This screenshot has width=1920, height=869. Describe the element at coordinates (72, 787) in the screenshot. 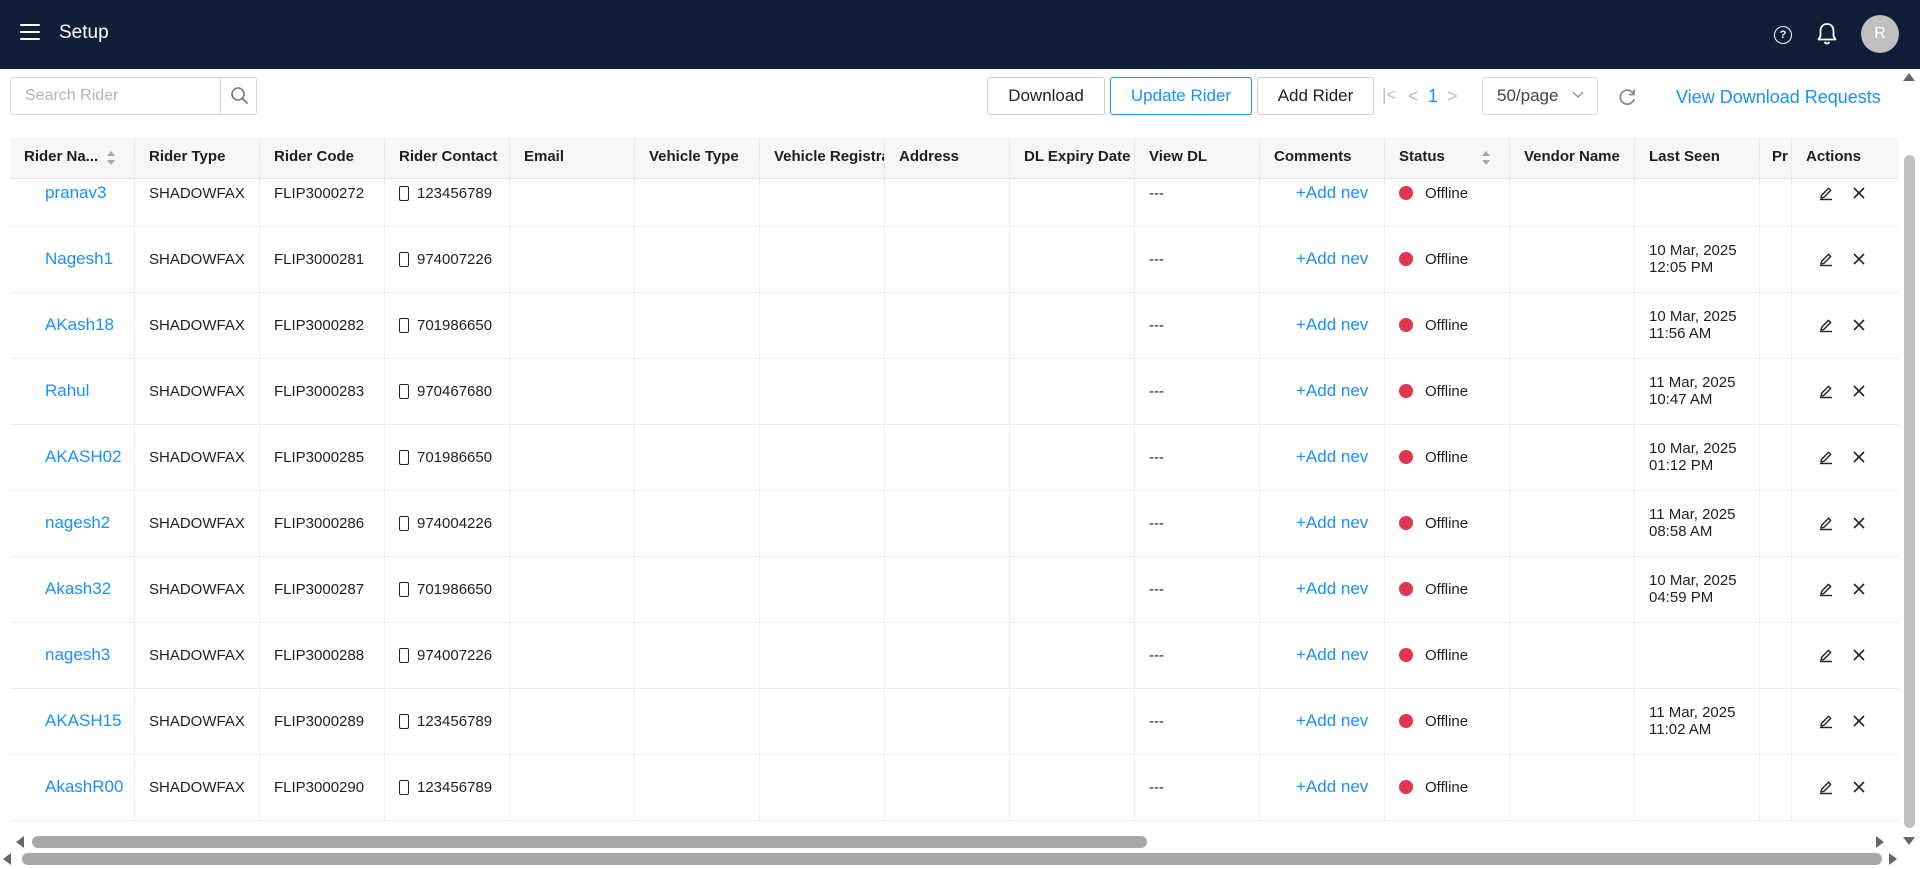

I see `rider-name-link: AkashR00` at that location.